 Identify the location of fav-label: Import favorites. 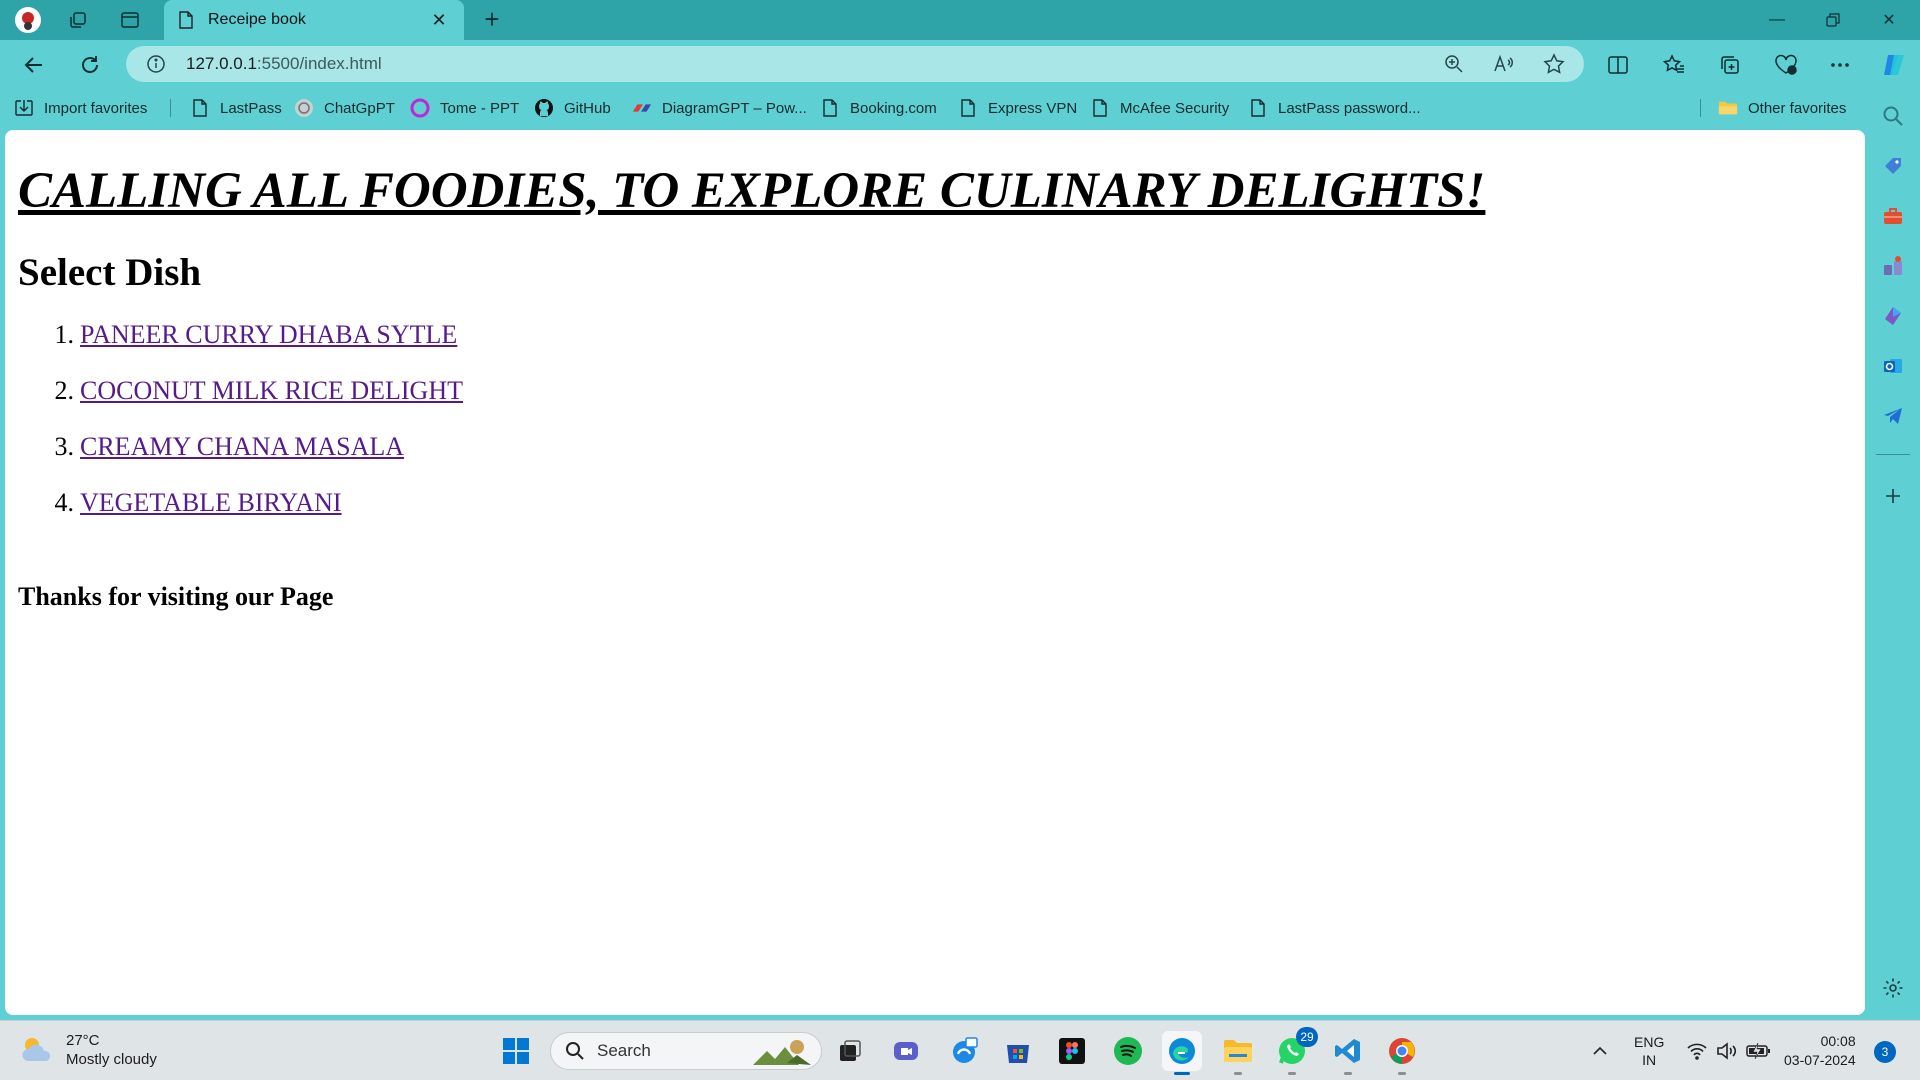
(96, 108).